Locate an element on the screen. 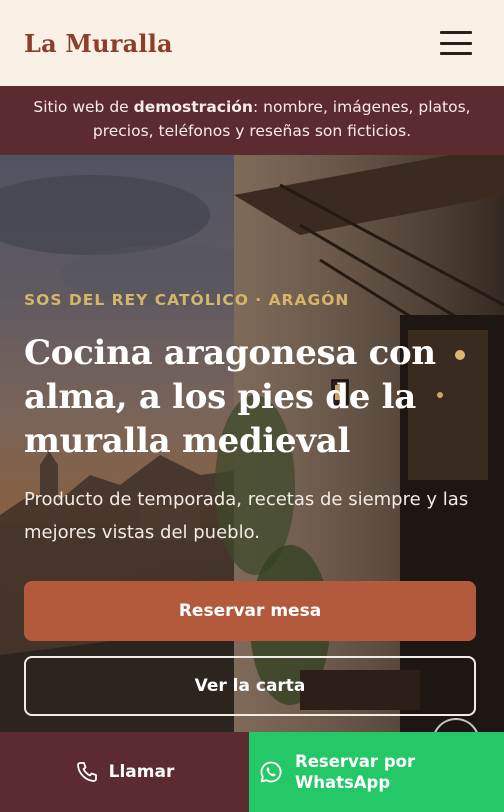 The image size is (504, 812). site-header: La Muralla is located at coordinates (252, 43).